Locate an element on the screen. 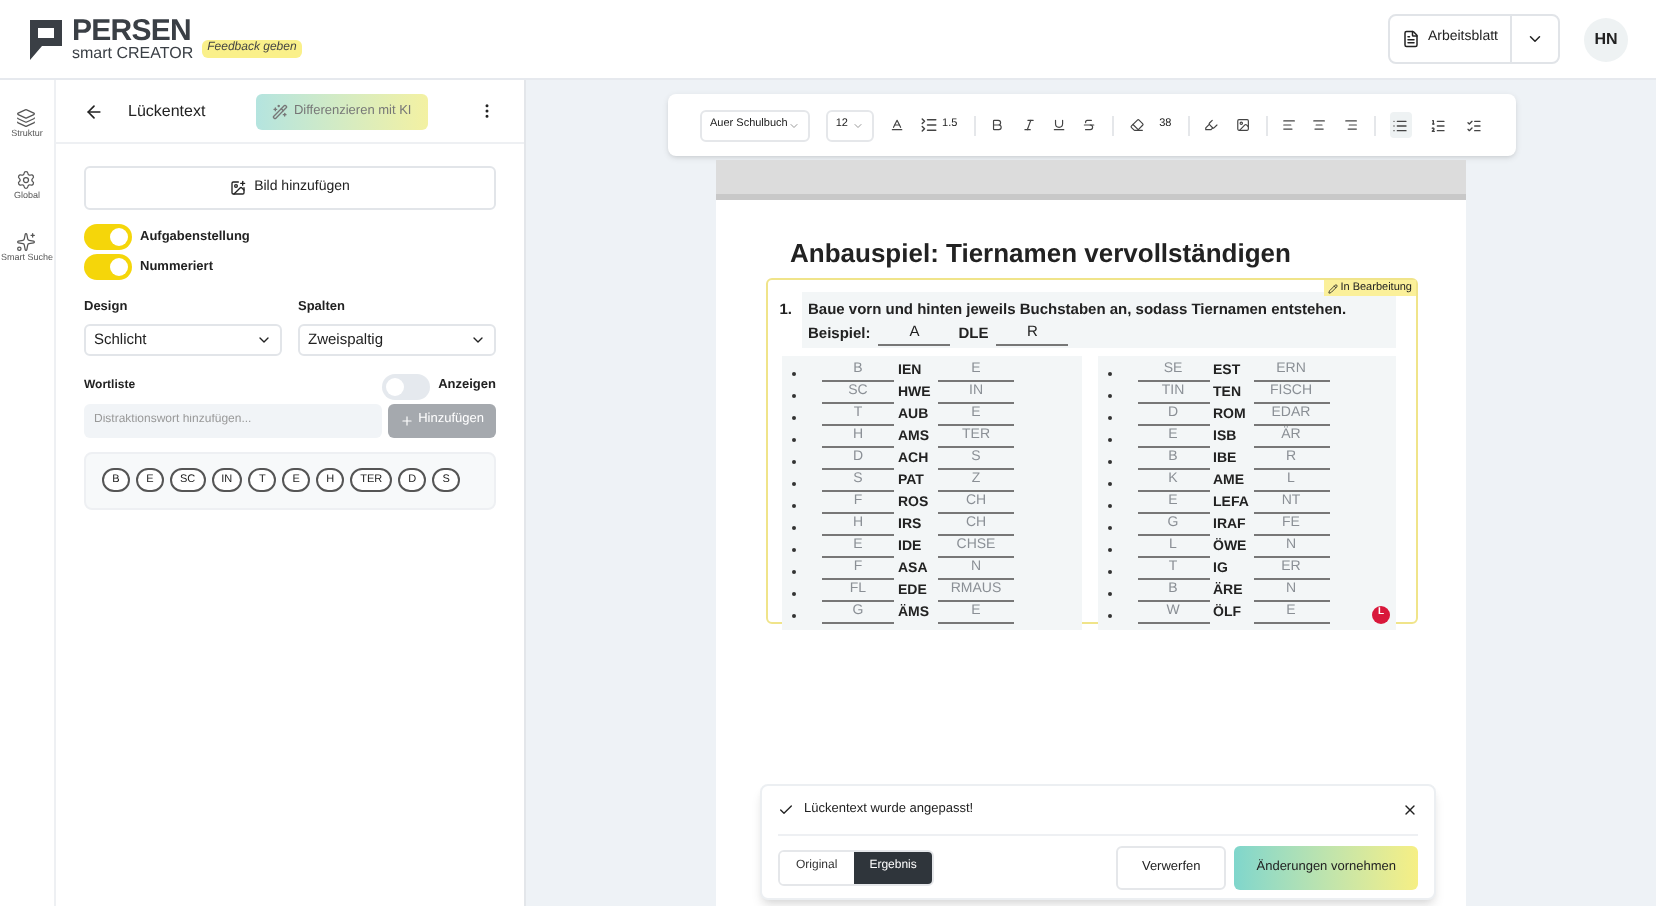  magic-wand-icon is located at coordinates (279, 111).